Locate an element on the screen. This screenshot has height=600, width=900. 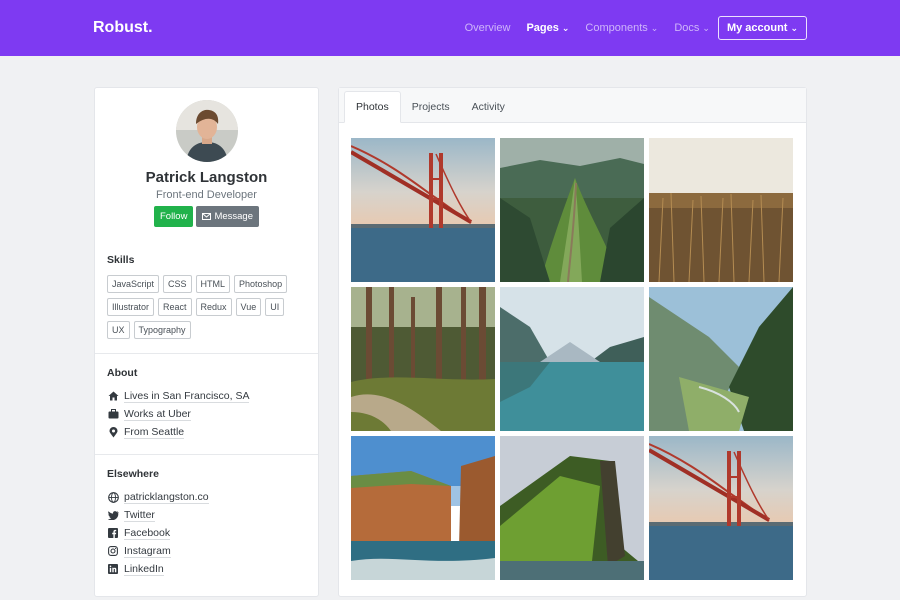
about-title: About is located at coordinates (122, 373).